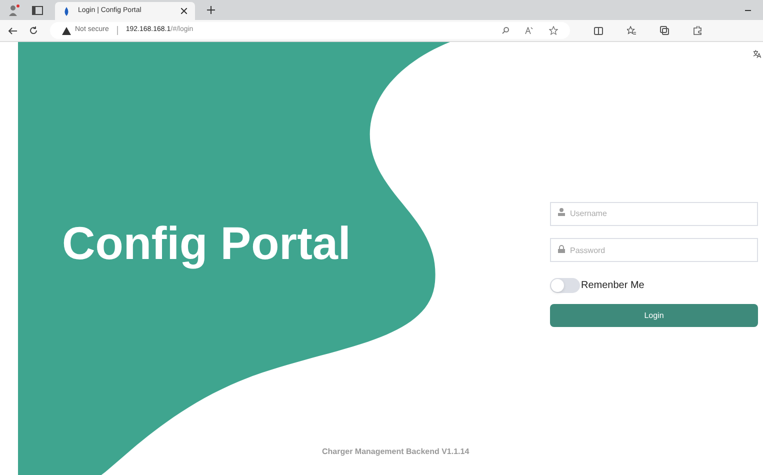  I want to click on favorites-icon, so click(631, 30).